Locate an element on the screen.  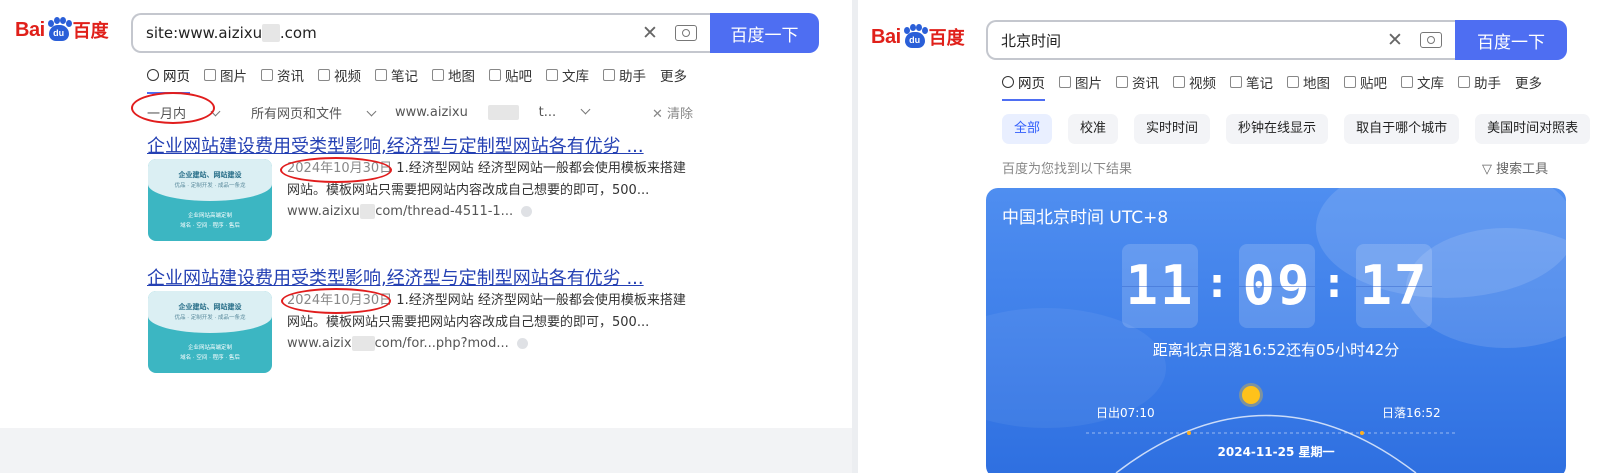
close-icon: ✕ is located at coordinates (660, 114).